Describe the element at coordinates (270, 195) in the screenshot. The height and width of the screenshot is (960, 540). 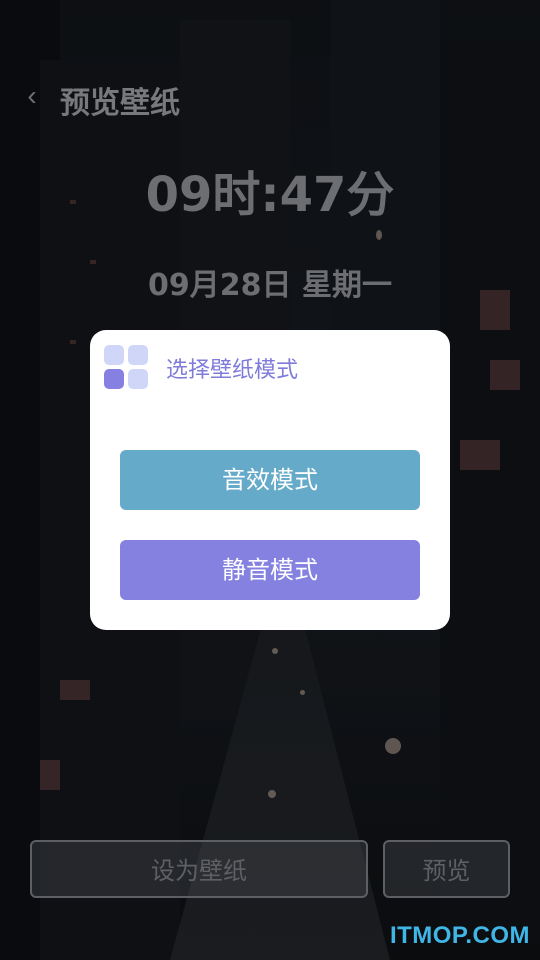
I see `lockscreen-time: 09时:47分` at that location.